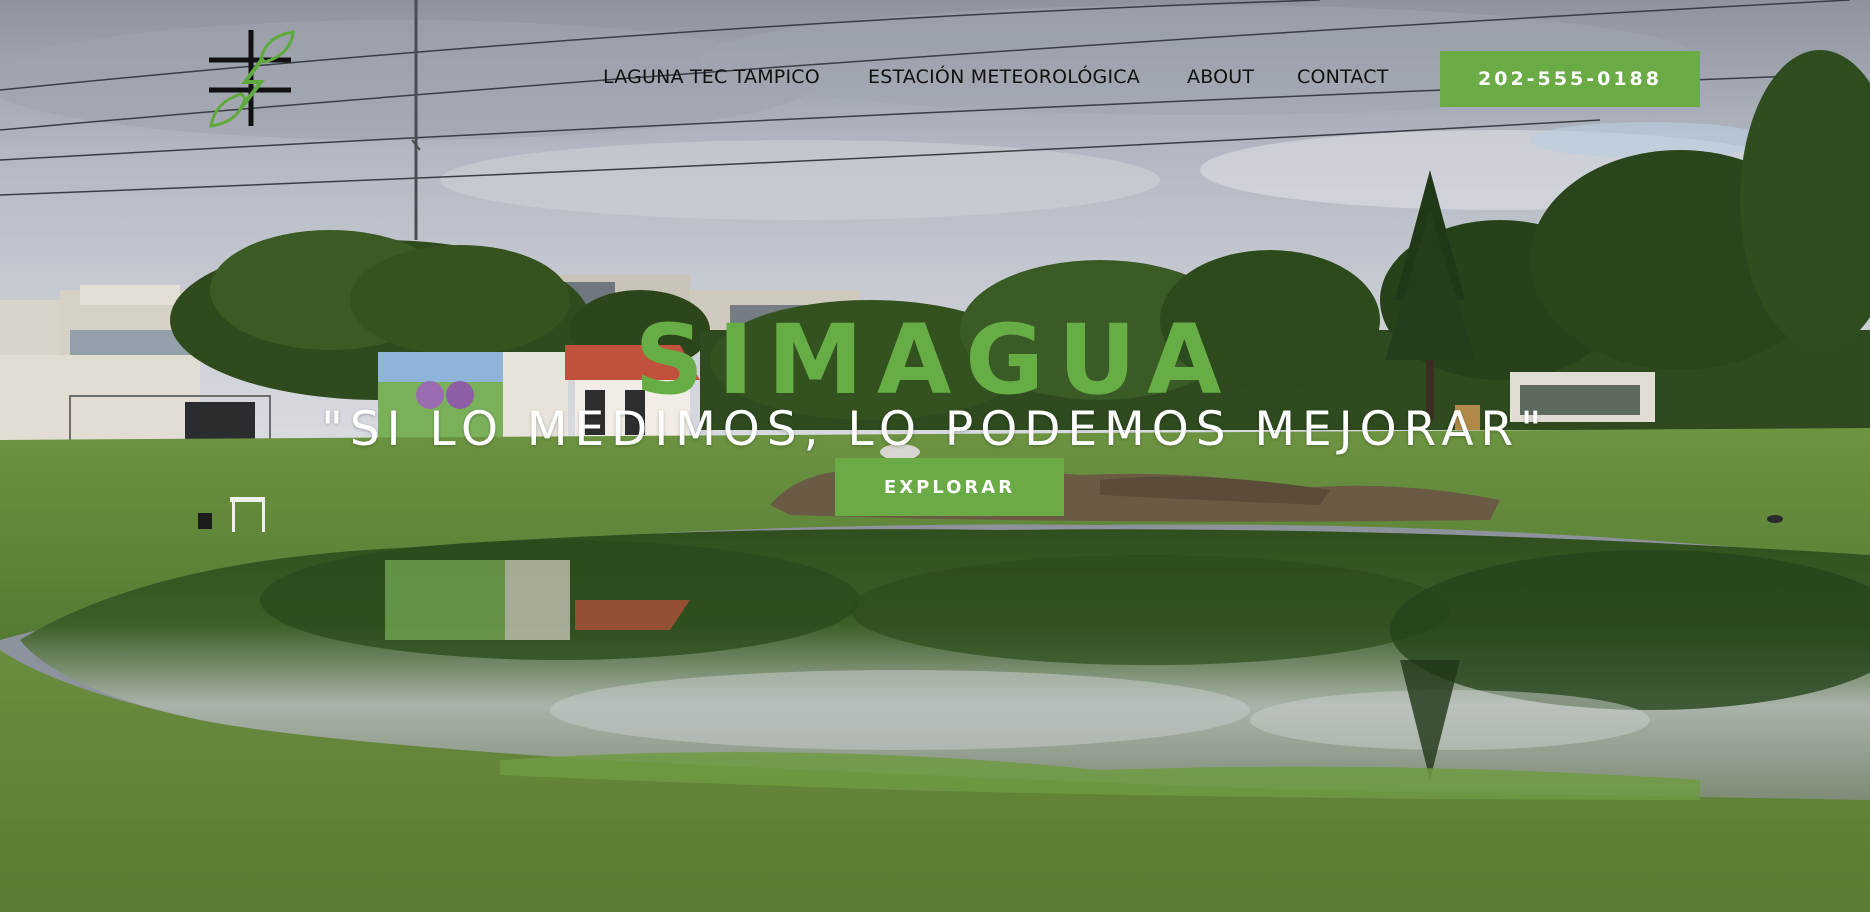  I want to click on nav-item-about: ABOUT, so click(1220, 77).